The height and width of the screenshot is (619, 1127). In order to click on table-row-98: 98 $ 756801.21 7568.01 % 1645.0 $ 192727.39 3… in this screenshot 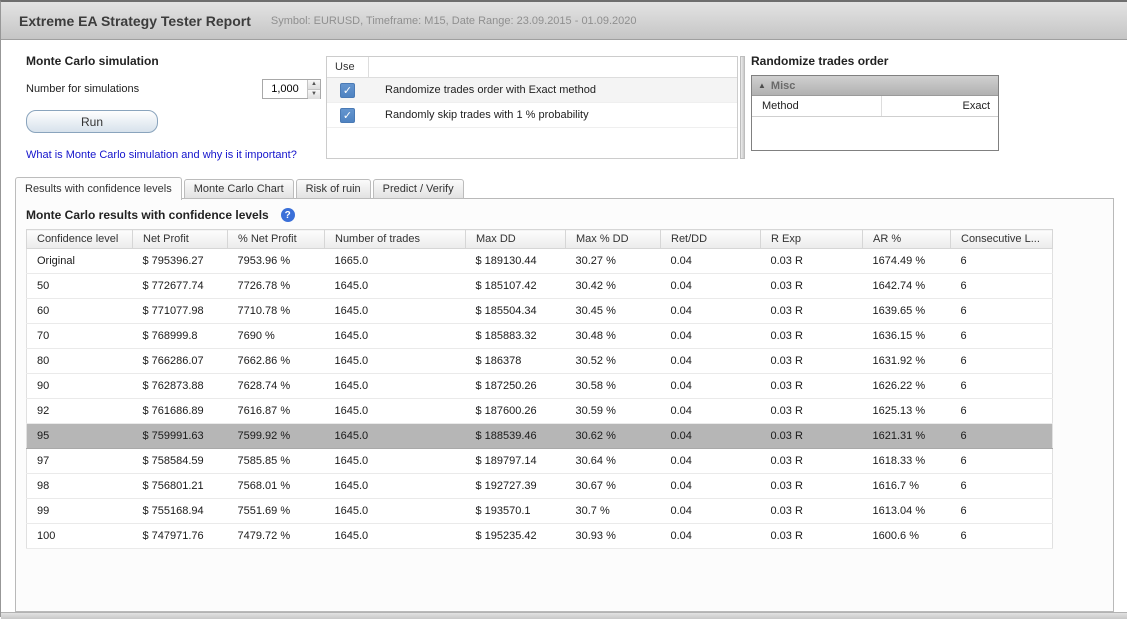, I will do `click(539, 486)`.